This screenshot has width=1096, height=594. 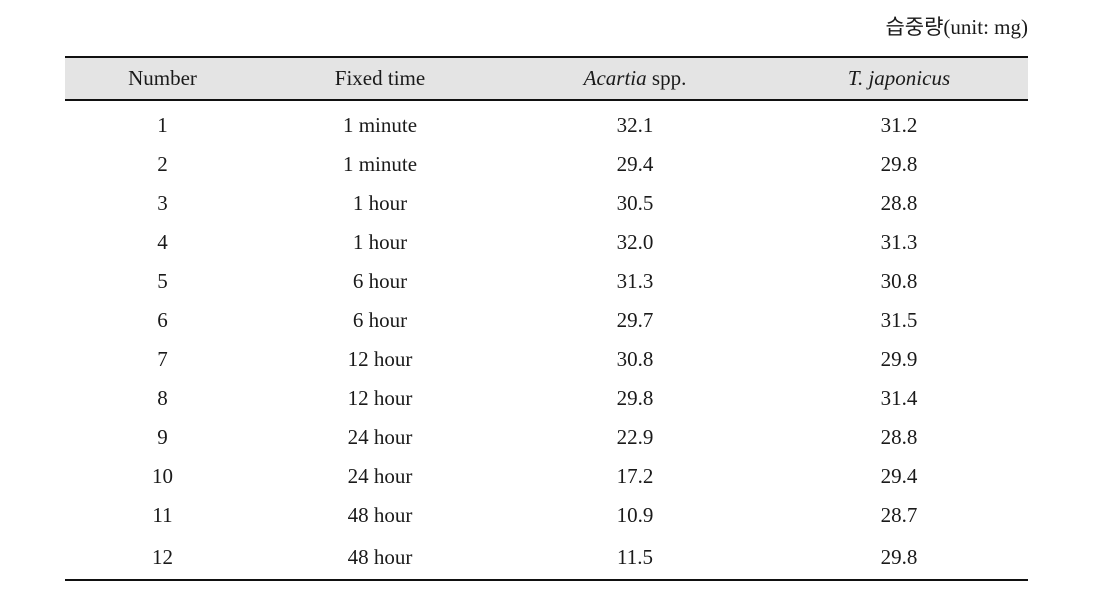 What do you see at coordinates (162, 164) in the screenshot?
I see `cell-number: 2` at bounding box center [162, 164].